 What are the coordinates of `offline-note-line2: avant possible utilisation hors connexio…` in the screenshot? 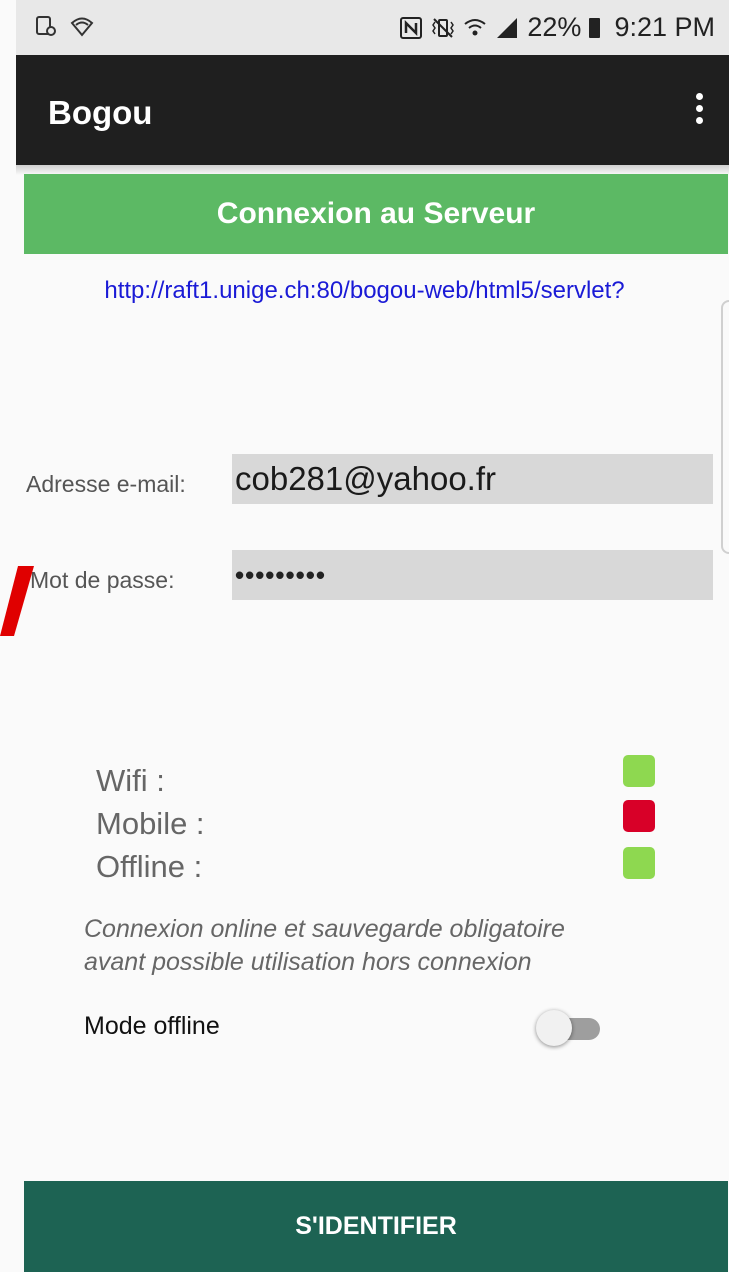 It's located at (308, 962).